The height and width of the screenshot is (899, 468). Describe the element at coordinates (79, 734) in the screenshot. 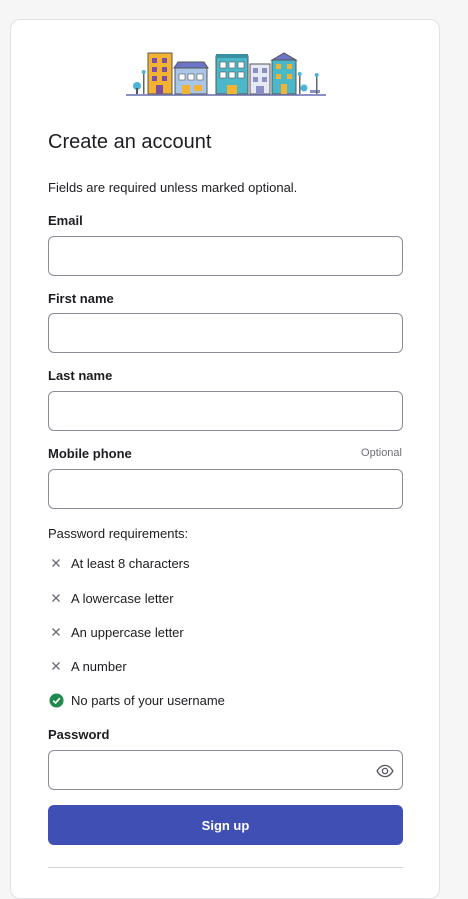

I see `password-label: Password` at that location.